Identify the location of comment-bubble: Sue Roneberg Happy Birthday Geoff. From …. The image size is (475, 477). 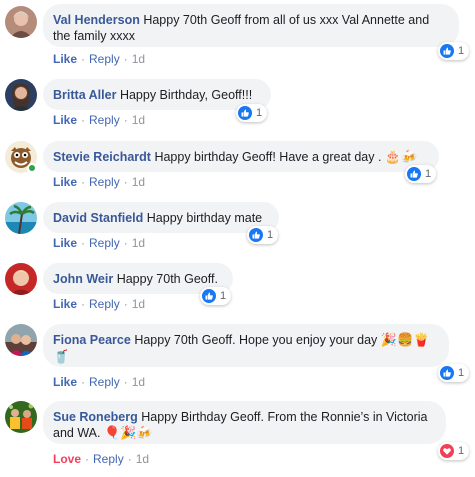
(244, 422).